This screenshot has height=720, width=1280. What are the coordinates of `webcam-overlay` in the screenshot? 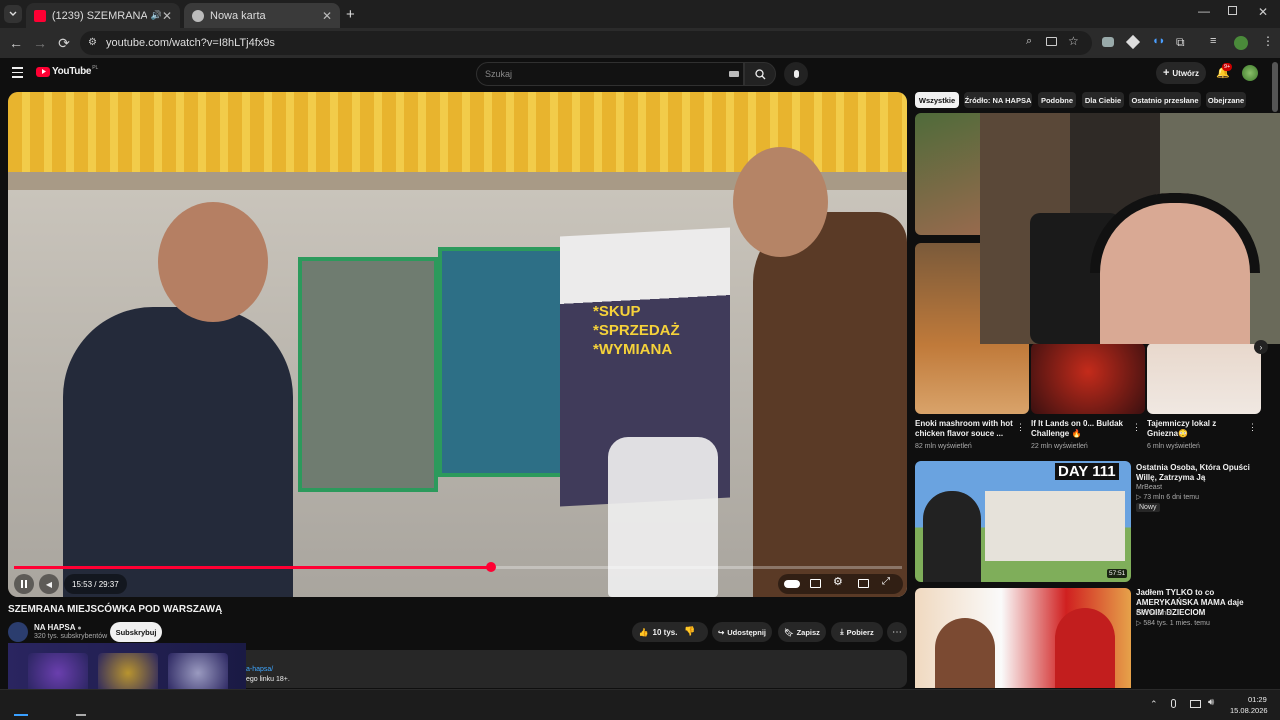 It's located at (1130, 228).